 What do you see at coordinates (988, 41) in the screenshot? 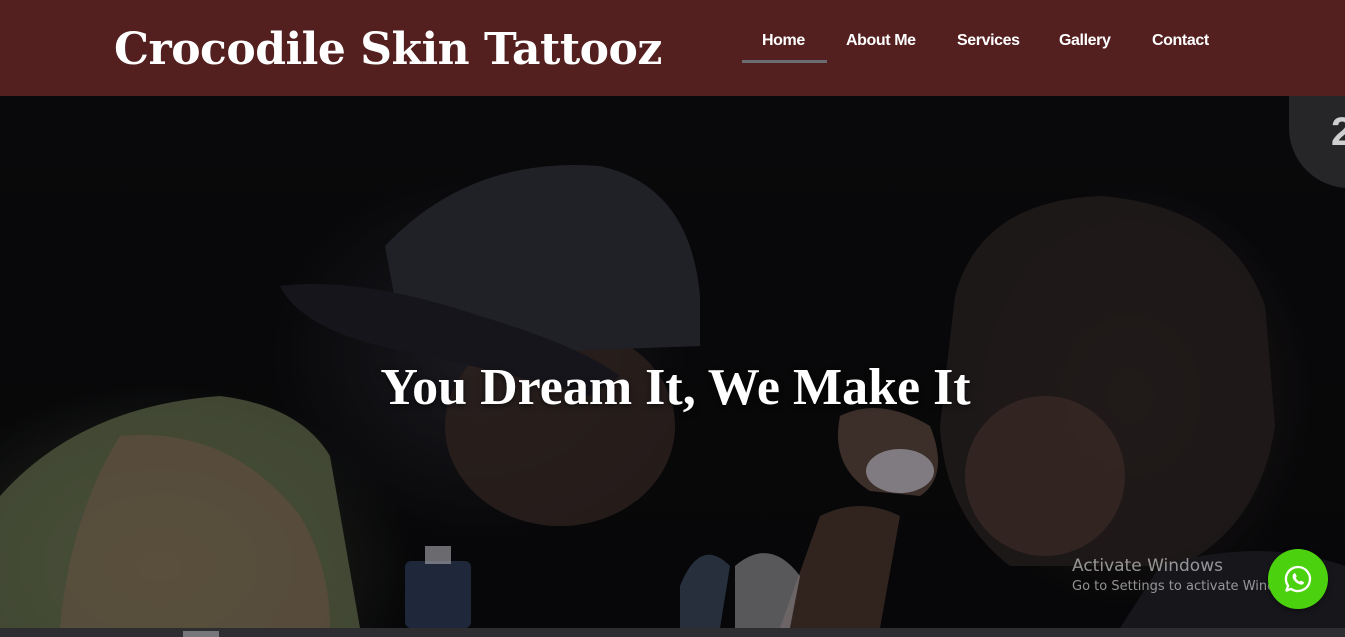
I see `nav-services: Services` at bounding box center [988, 41].